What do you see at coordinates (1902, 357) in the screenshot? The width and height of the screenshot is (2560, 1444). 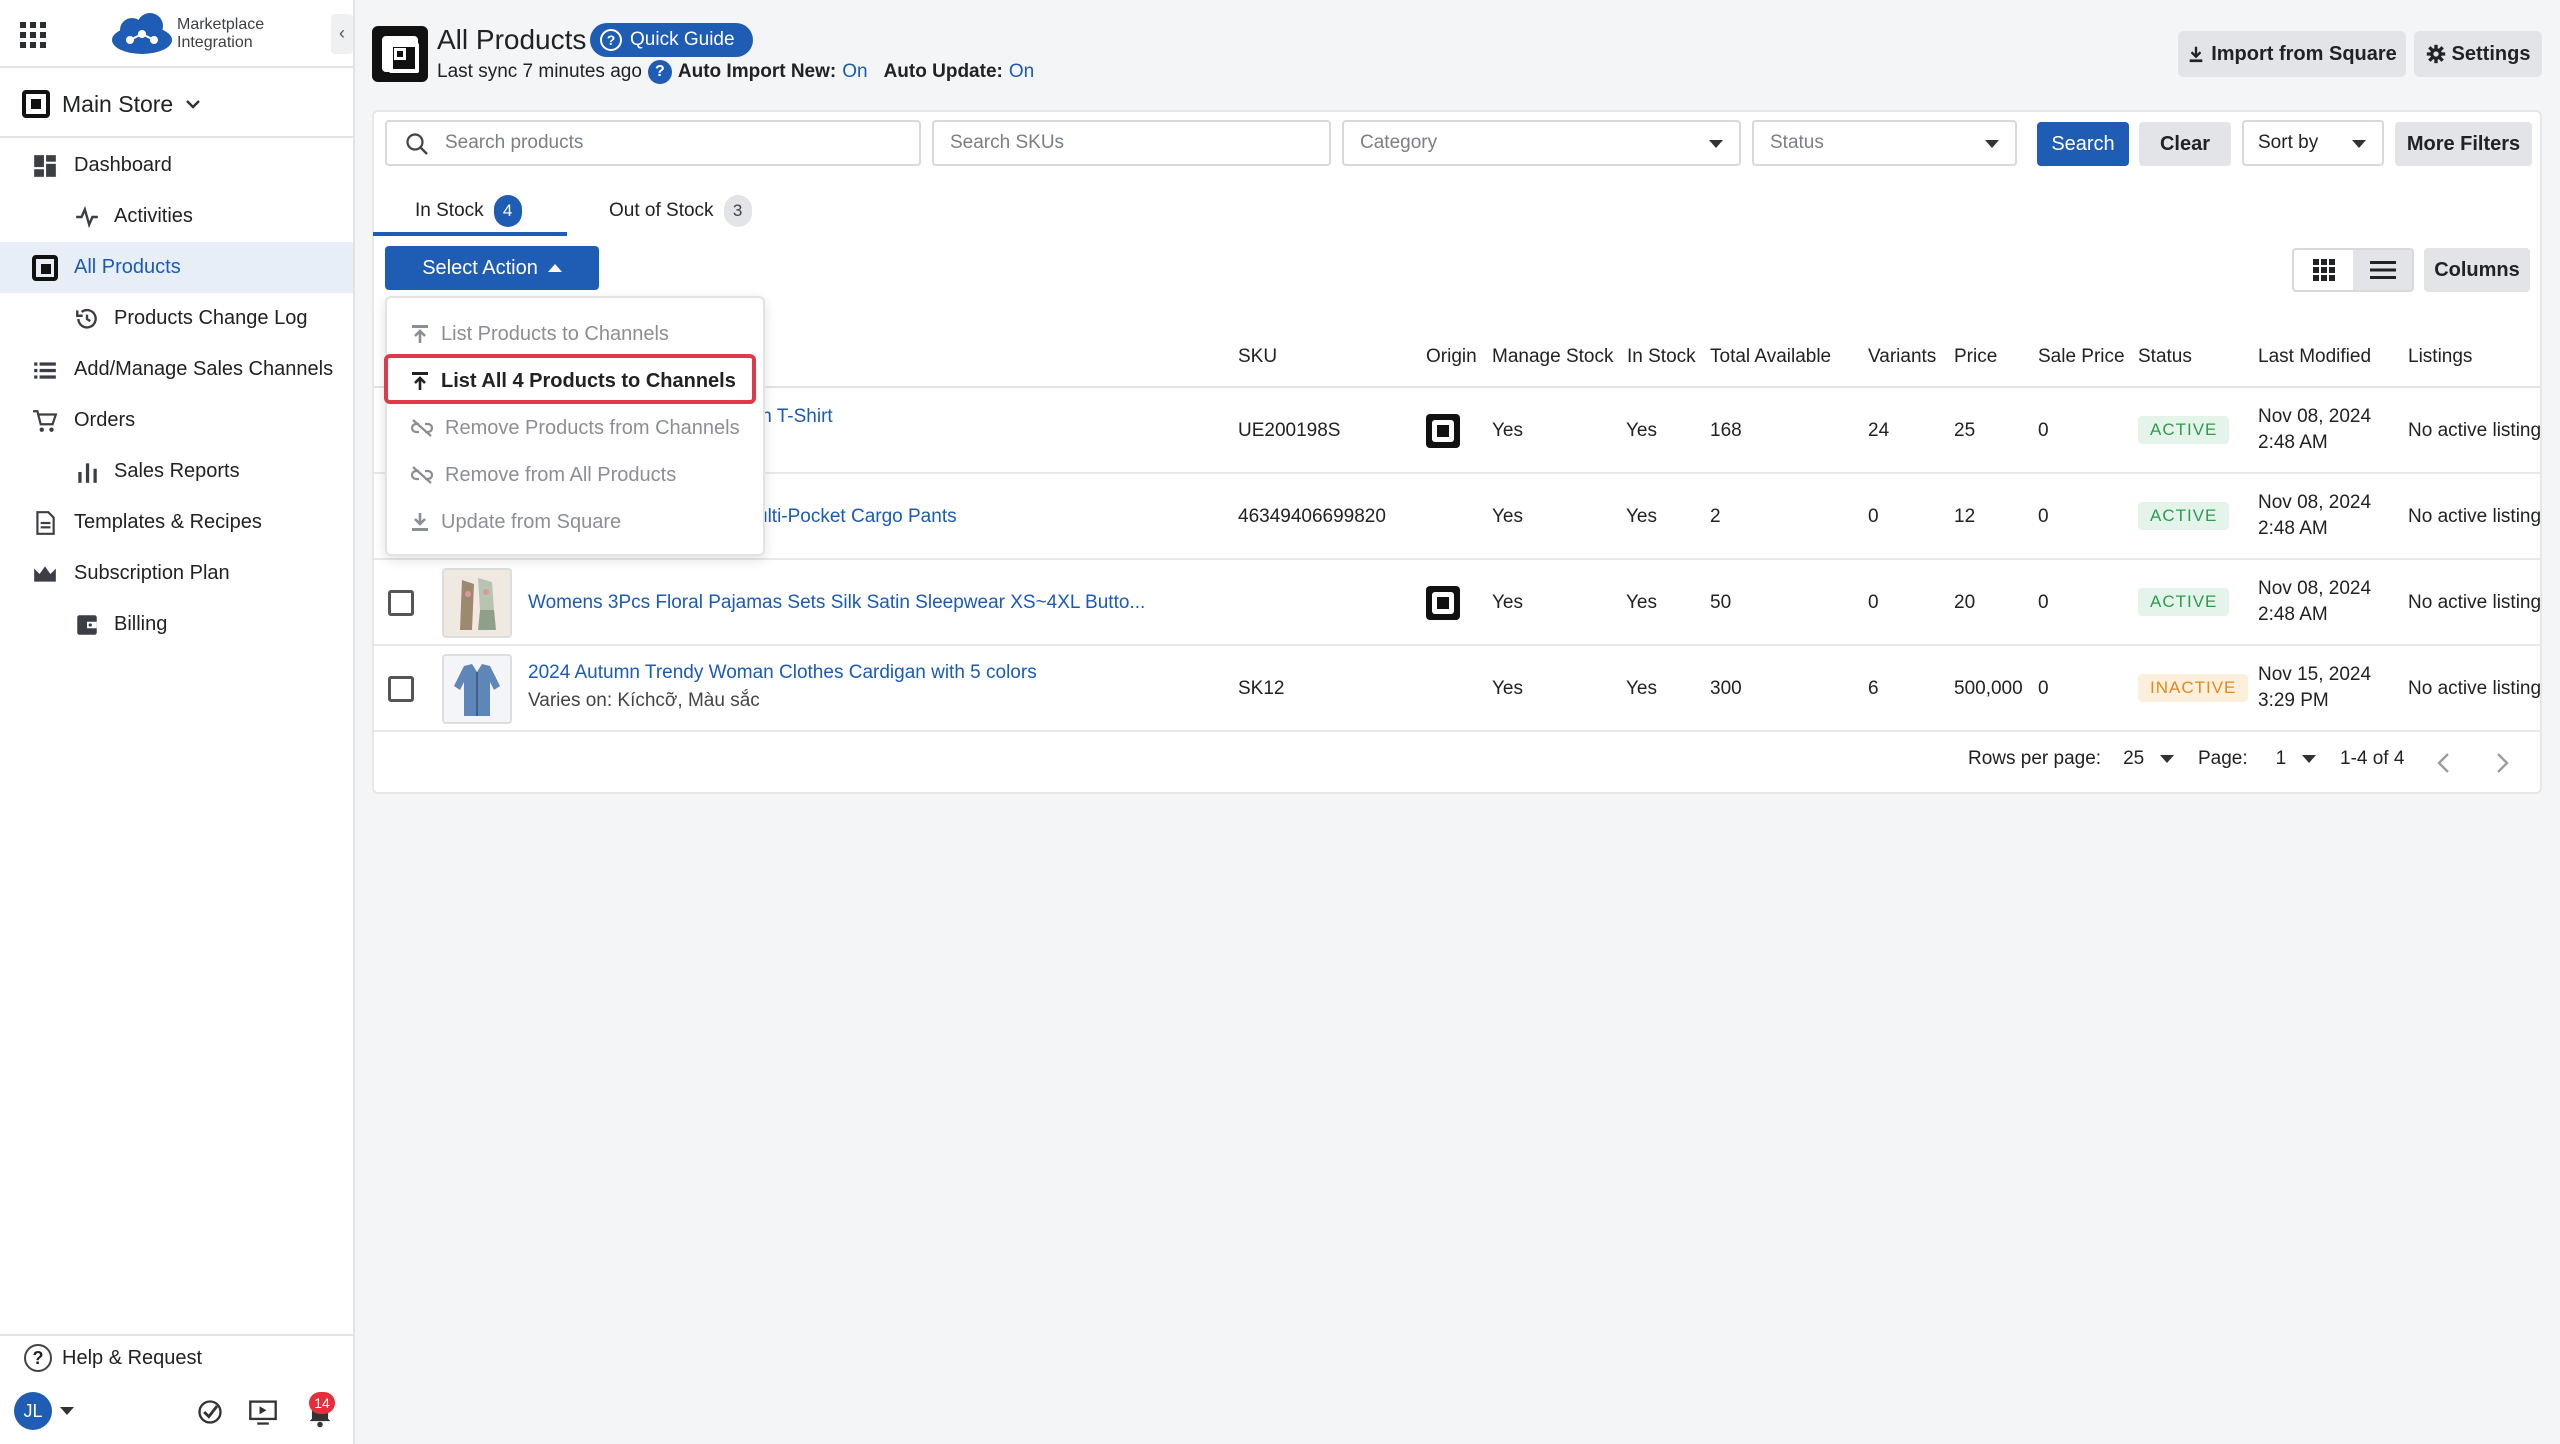 I see `column-header-variants: Variants` at bounding box center [1902, 357].